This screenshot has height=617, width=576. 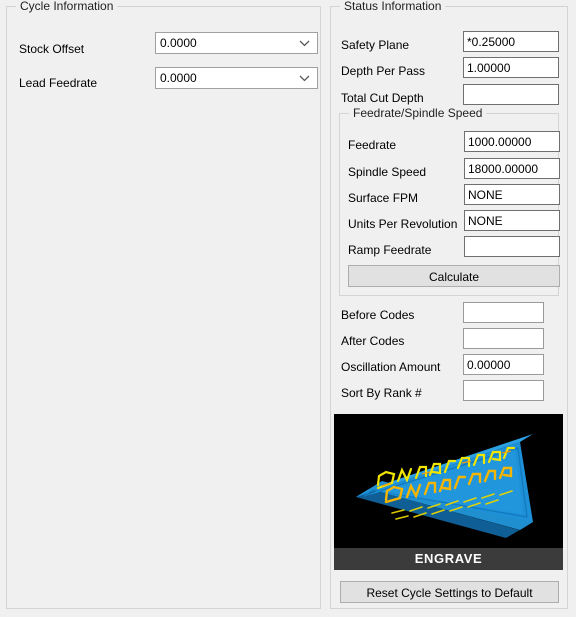 What do you see at coordinates (512, 246) in the screenshot?
I see `ramp-feedrate-input` at bounding box center [512, 246].